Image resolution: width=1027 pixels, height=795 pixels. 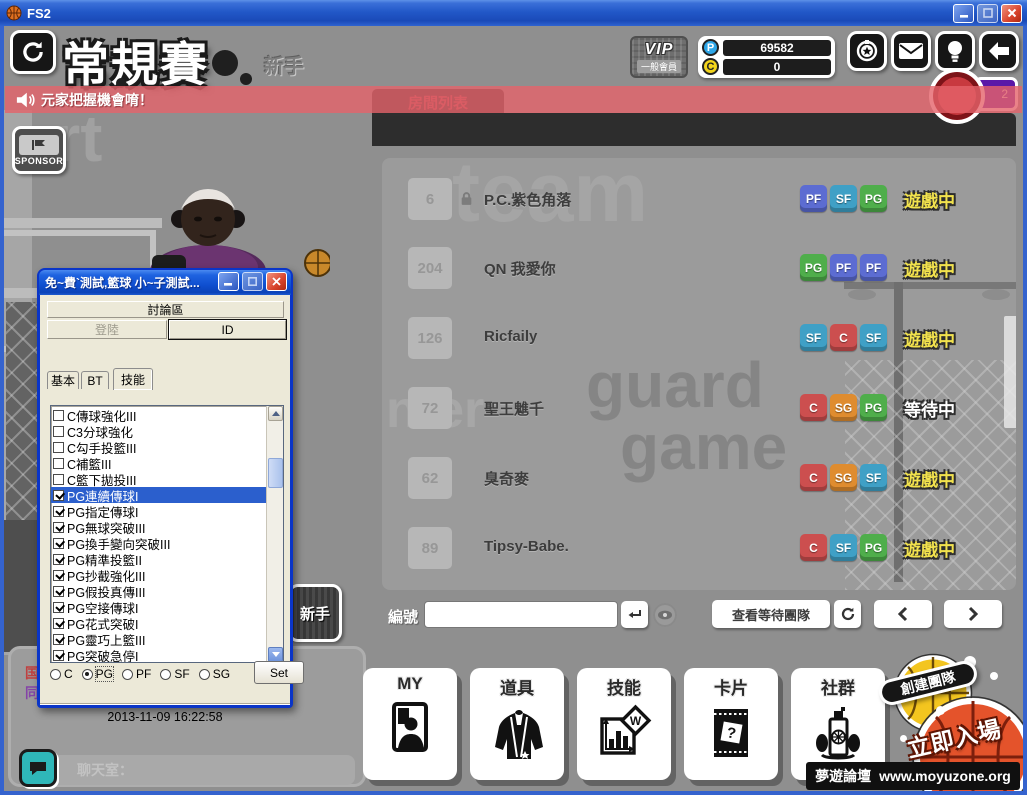 I want to click on eye-icon, so click(x=665, y=615).